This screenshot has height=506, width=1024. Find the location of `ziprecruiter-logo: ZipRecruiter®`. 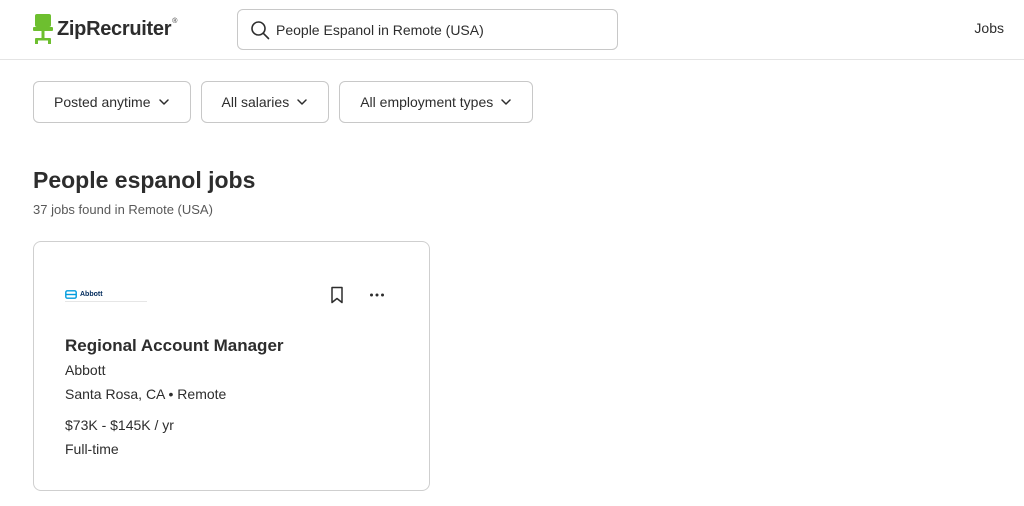

ziprecruiter-logo: ZipRecruiter® is located at coordinates (105, 29).